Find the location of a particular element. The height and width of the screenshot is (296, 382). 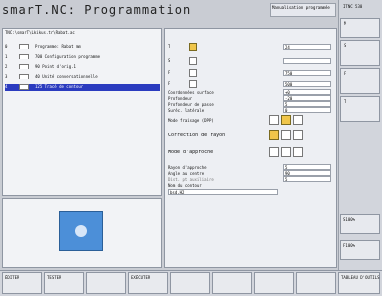

side-allowance-label: Suréc. latérale is located at coordinates (186, 110).